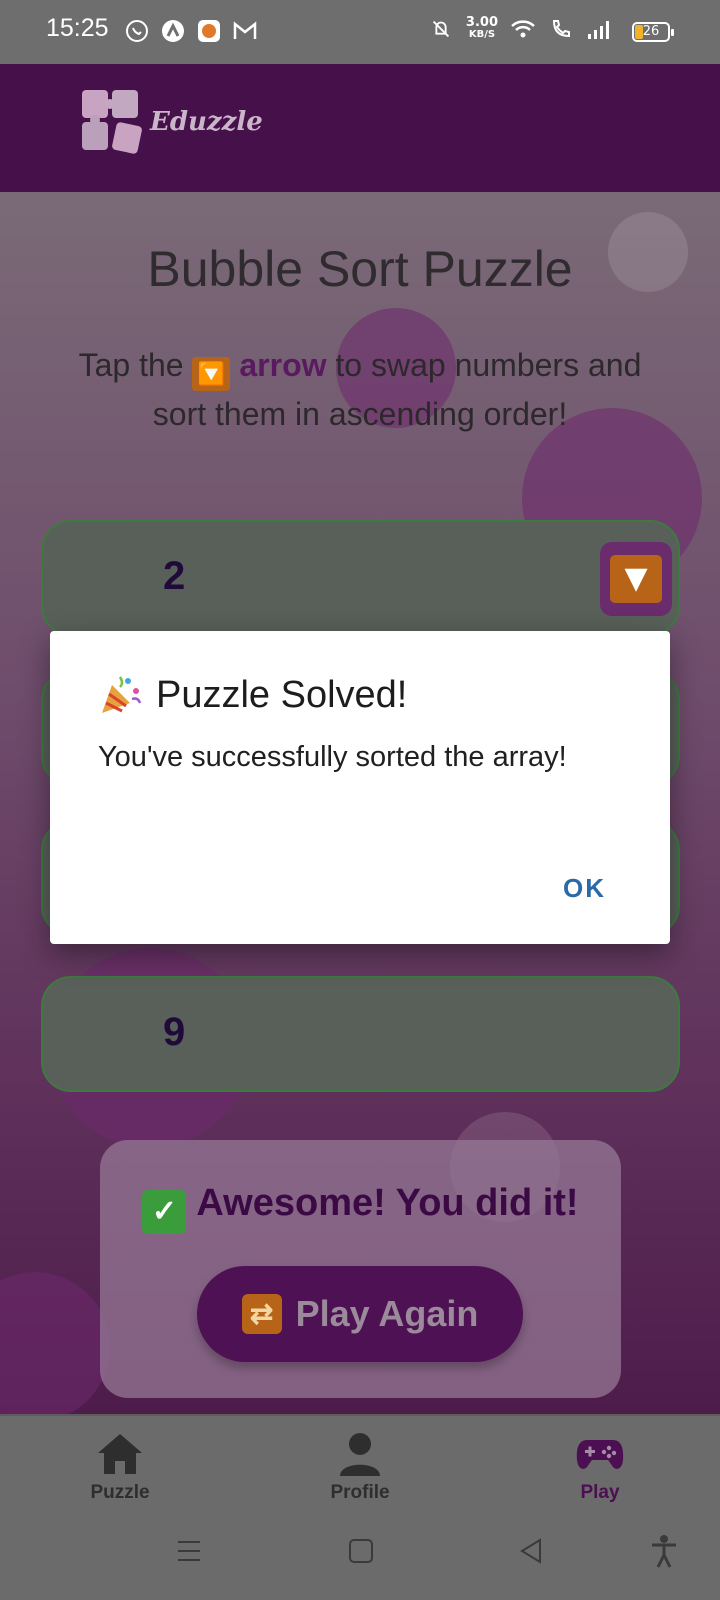 The width and height of the screenshot is (720, 1600). Describe the element at coordinates (131, 365) in the screenshot. I see `instruction-prefix: Tap the` at that location.